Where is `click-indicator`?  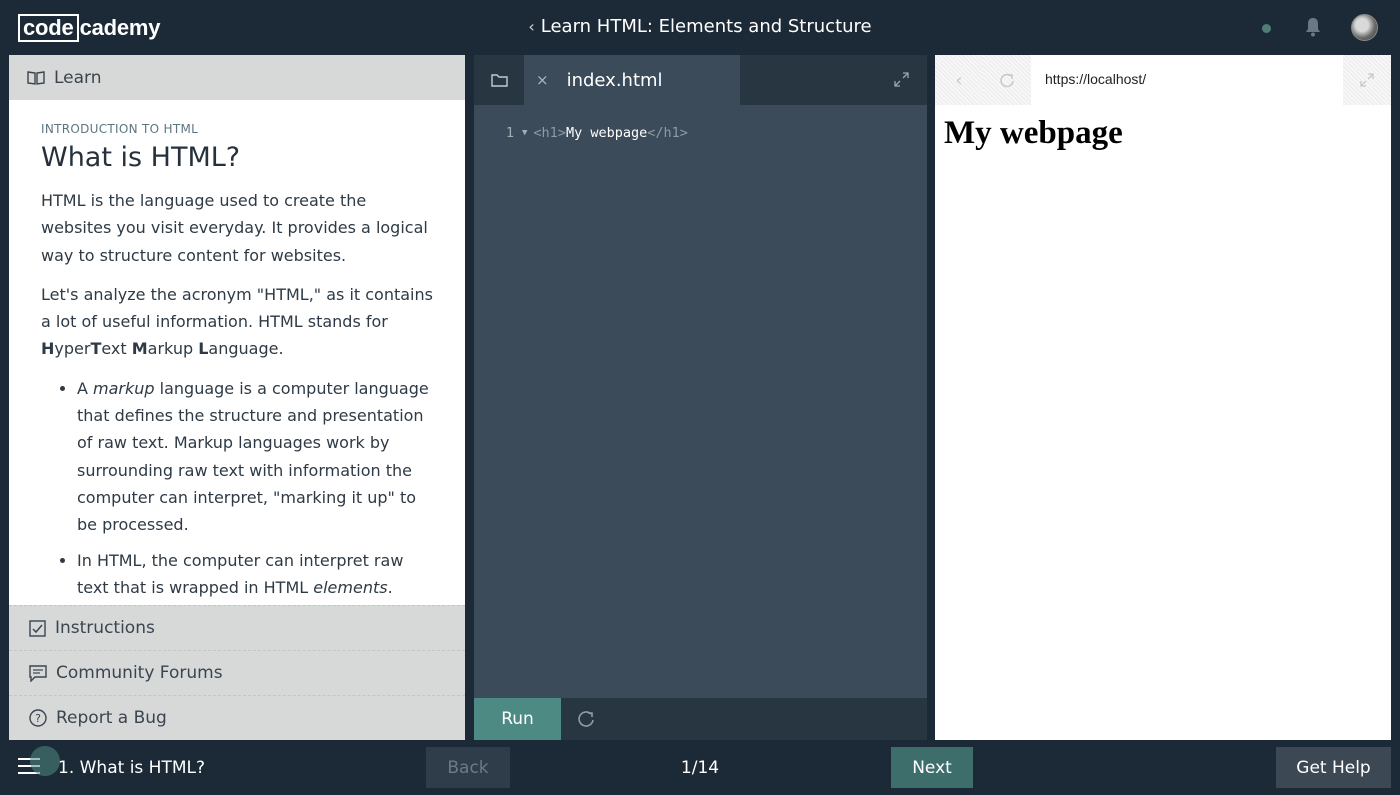
click-indicator is located at coordinates (45, 761).